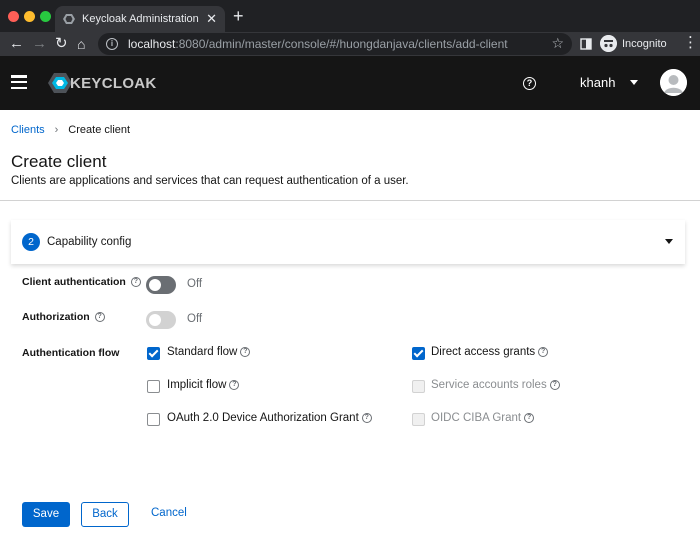 The height and width of the screenshot is (551, 700). What do you see at coordinates (195, 319) in the screenshot?
I see `authorization-state: Off` at bounding box center [195, 319].